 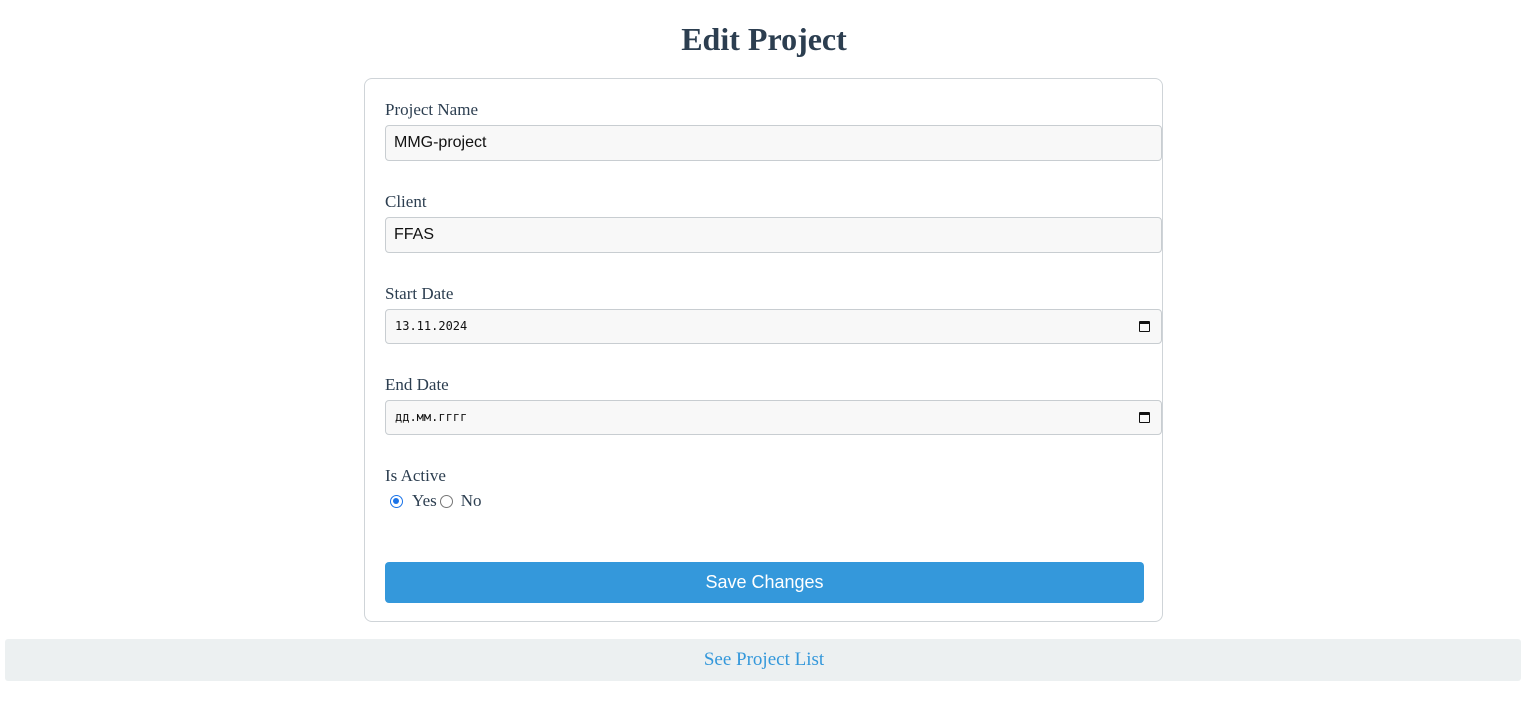 I want to click on is-active-no-radio, so click(x=446, y=501).